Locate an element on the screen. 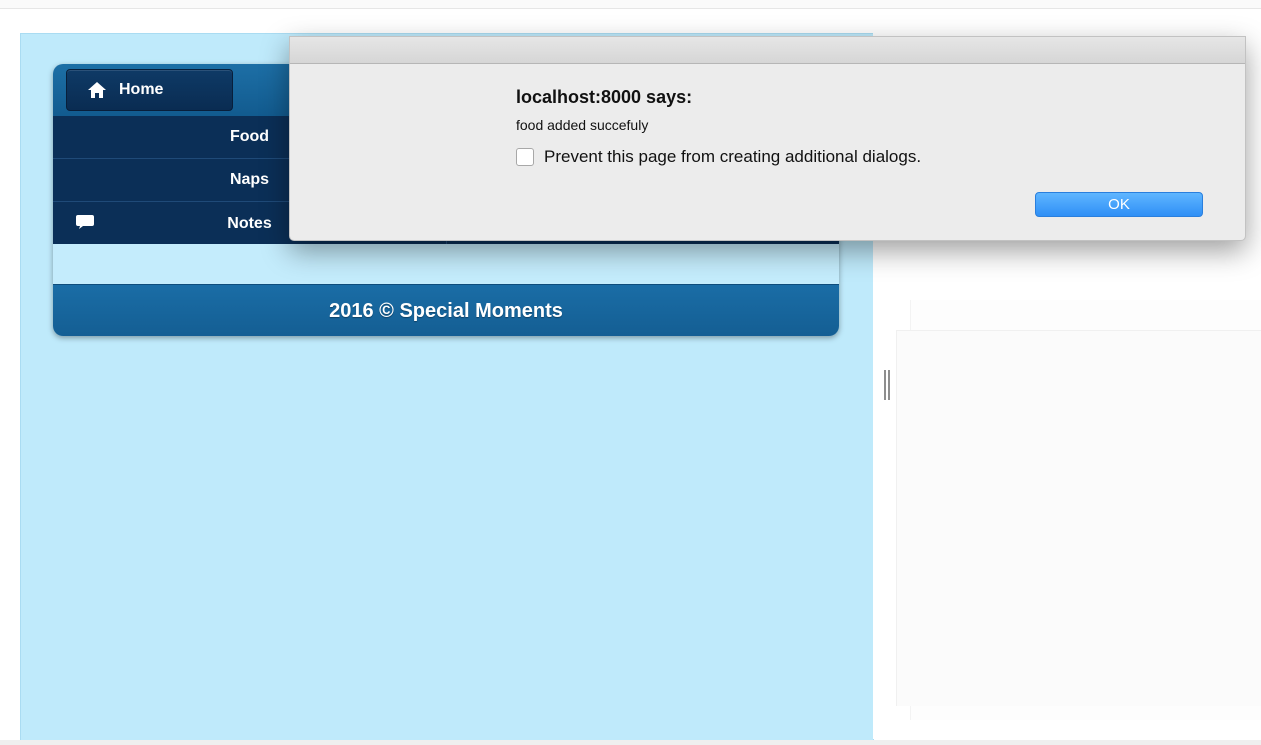 The width and height of the screenshot is (1261, 745). ok-button: OK is located at coordinates (1119, 204).